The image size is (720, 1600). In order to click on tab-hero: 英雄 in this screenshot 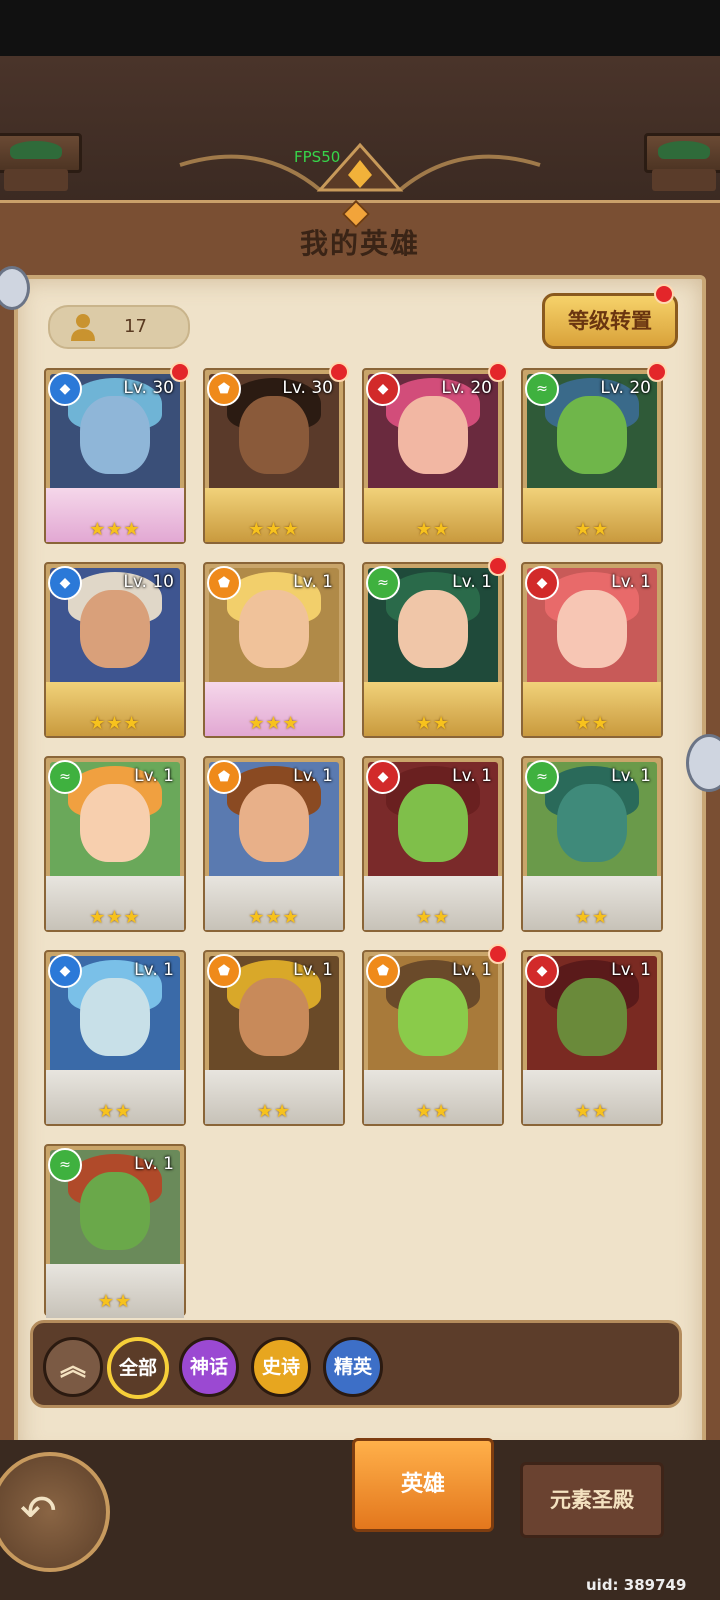, I will do `click(423, 1485)`.